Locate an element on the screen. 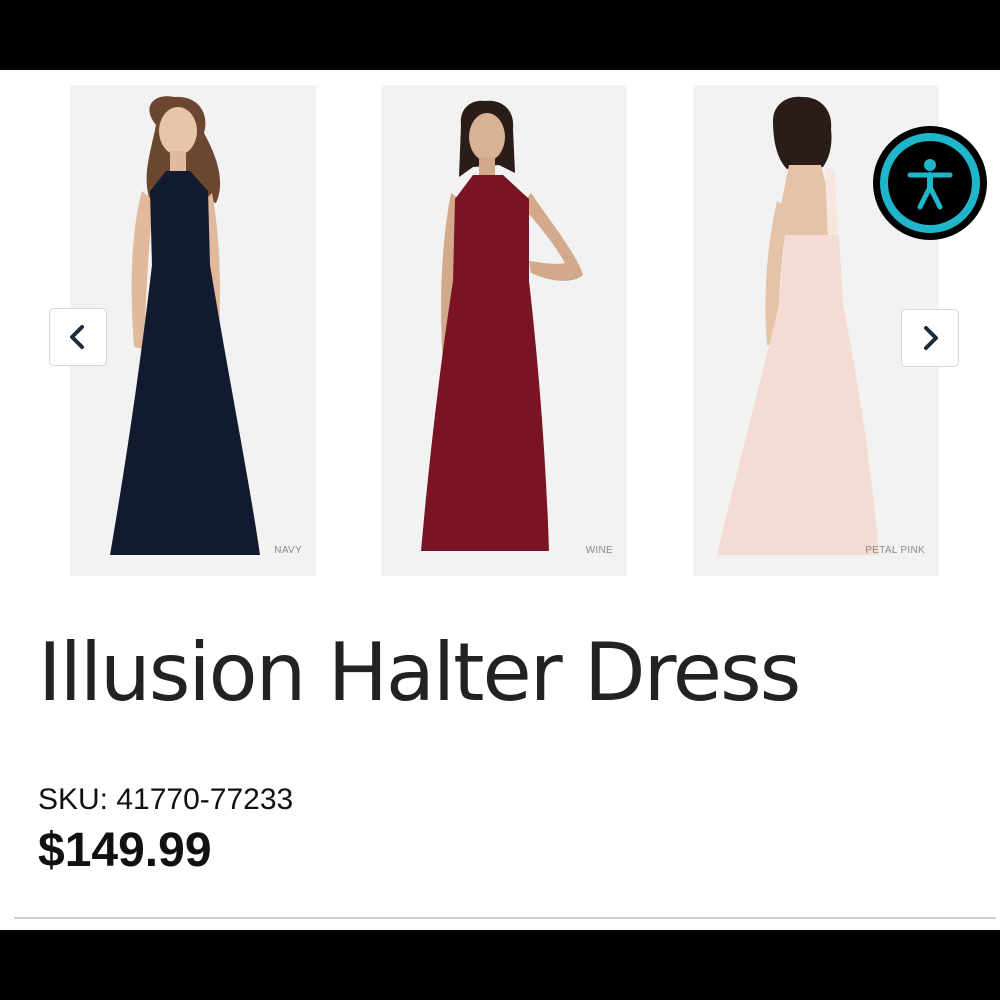 The height and width of the screenshot is (1000, 1000). sku-row: SKU: 41770-77233 is located at coordinates (165, 800).